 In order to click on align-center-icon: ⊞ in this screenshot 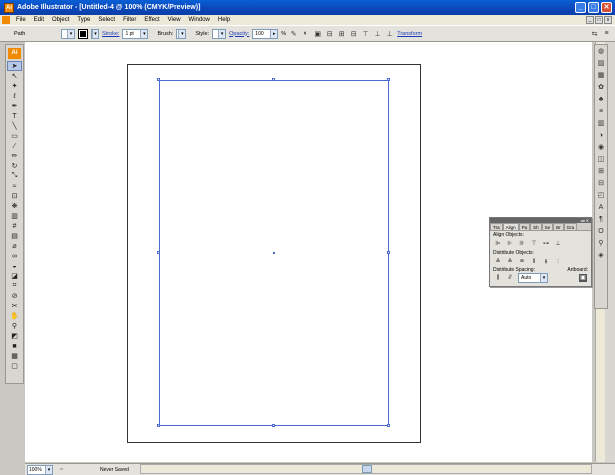, I will do `click(341, 33)`.